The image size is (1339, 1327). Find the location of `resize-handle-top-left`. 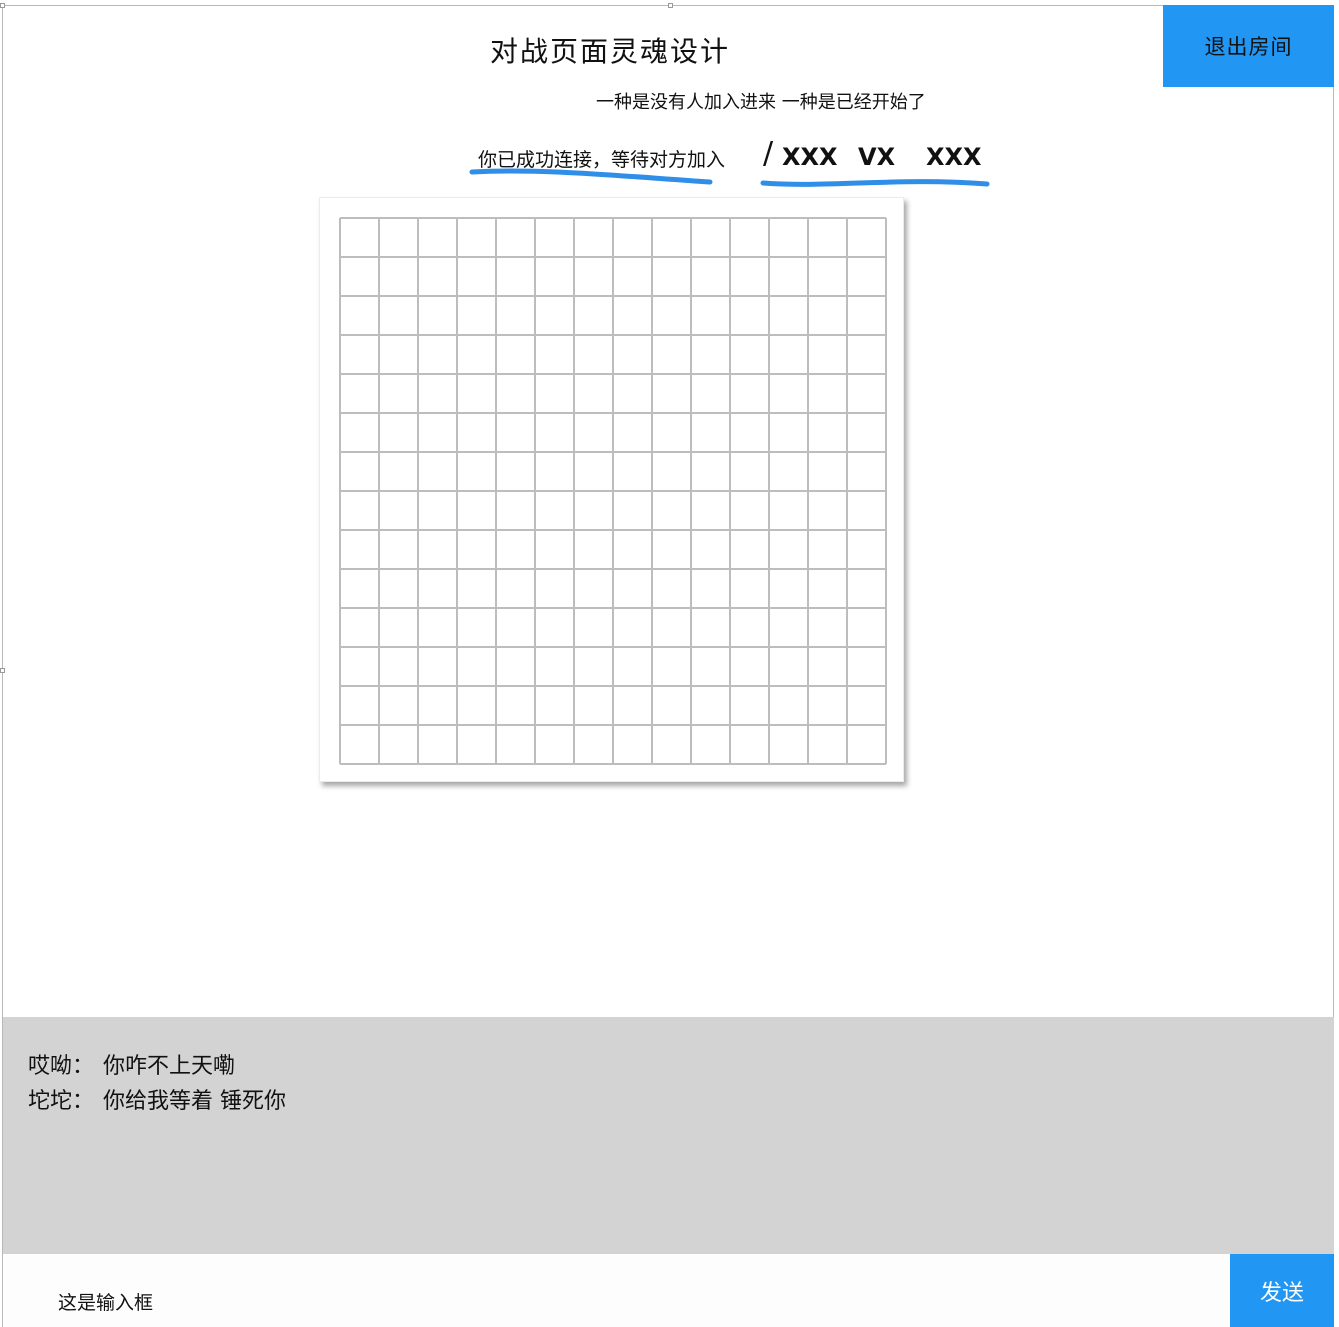

resize-handle-top-left is located at coordinates (2, 5).